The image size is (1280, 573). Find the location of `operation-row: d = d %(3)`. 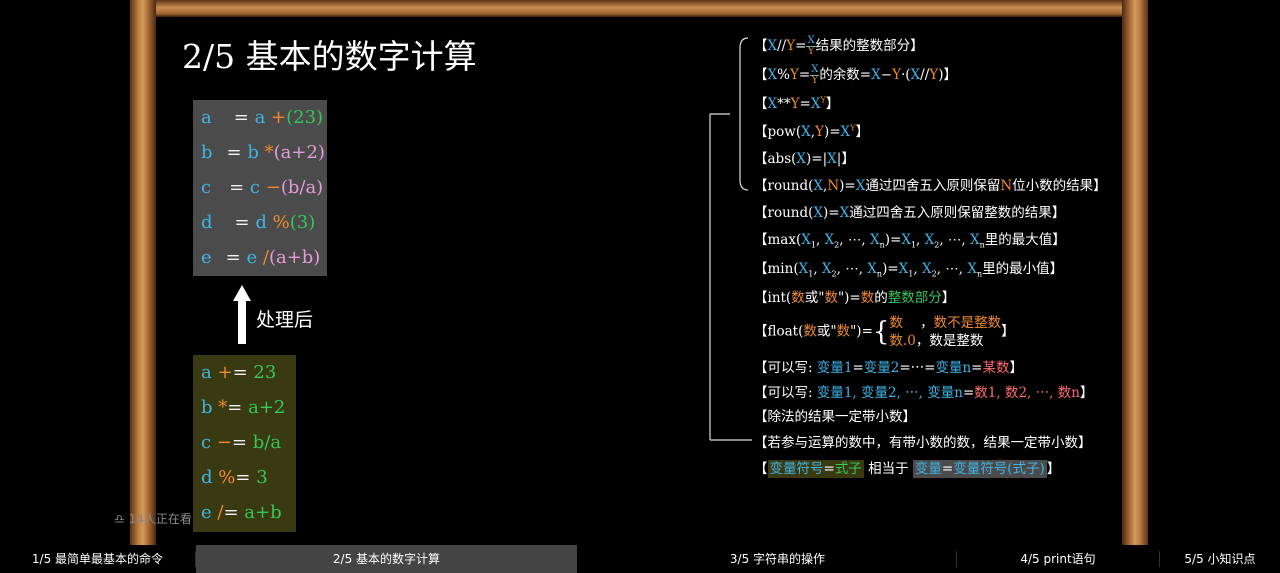

operation-row: d = d %(3) is located at coordinates (260, 222).